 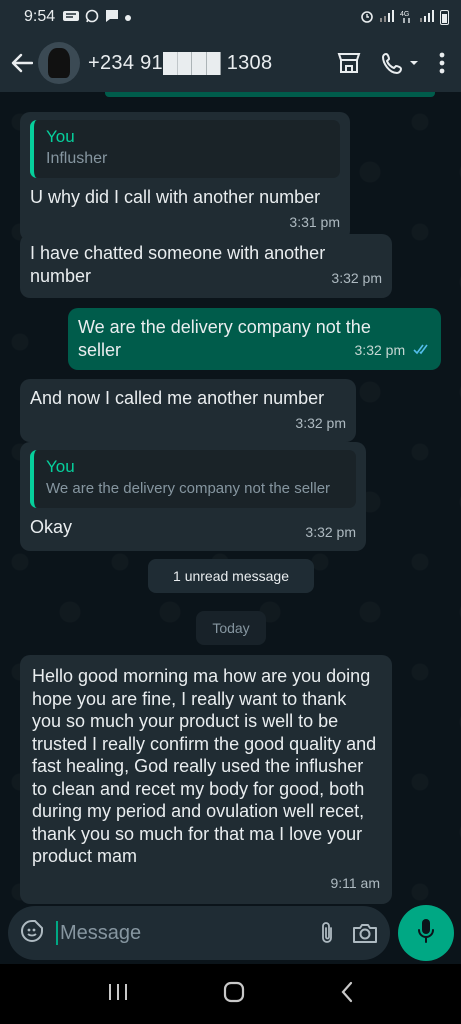 What do you see at coordinates (355, 882) in the screenshot?
I see `message-time: 9:11 am` at bounding box center [355, 882].